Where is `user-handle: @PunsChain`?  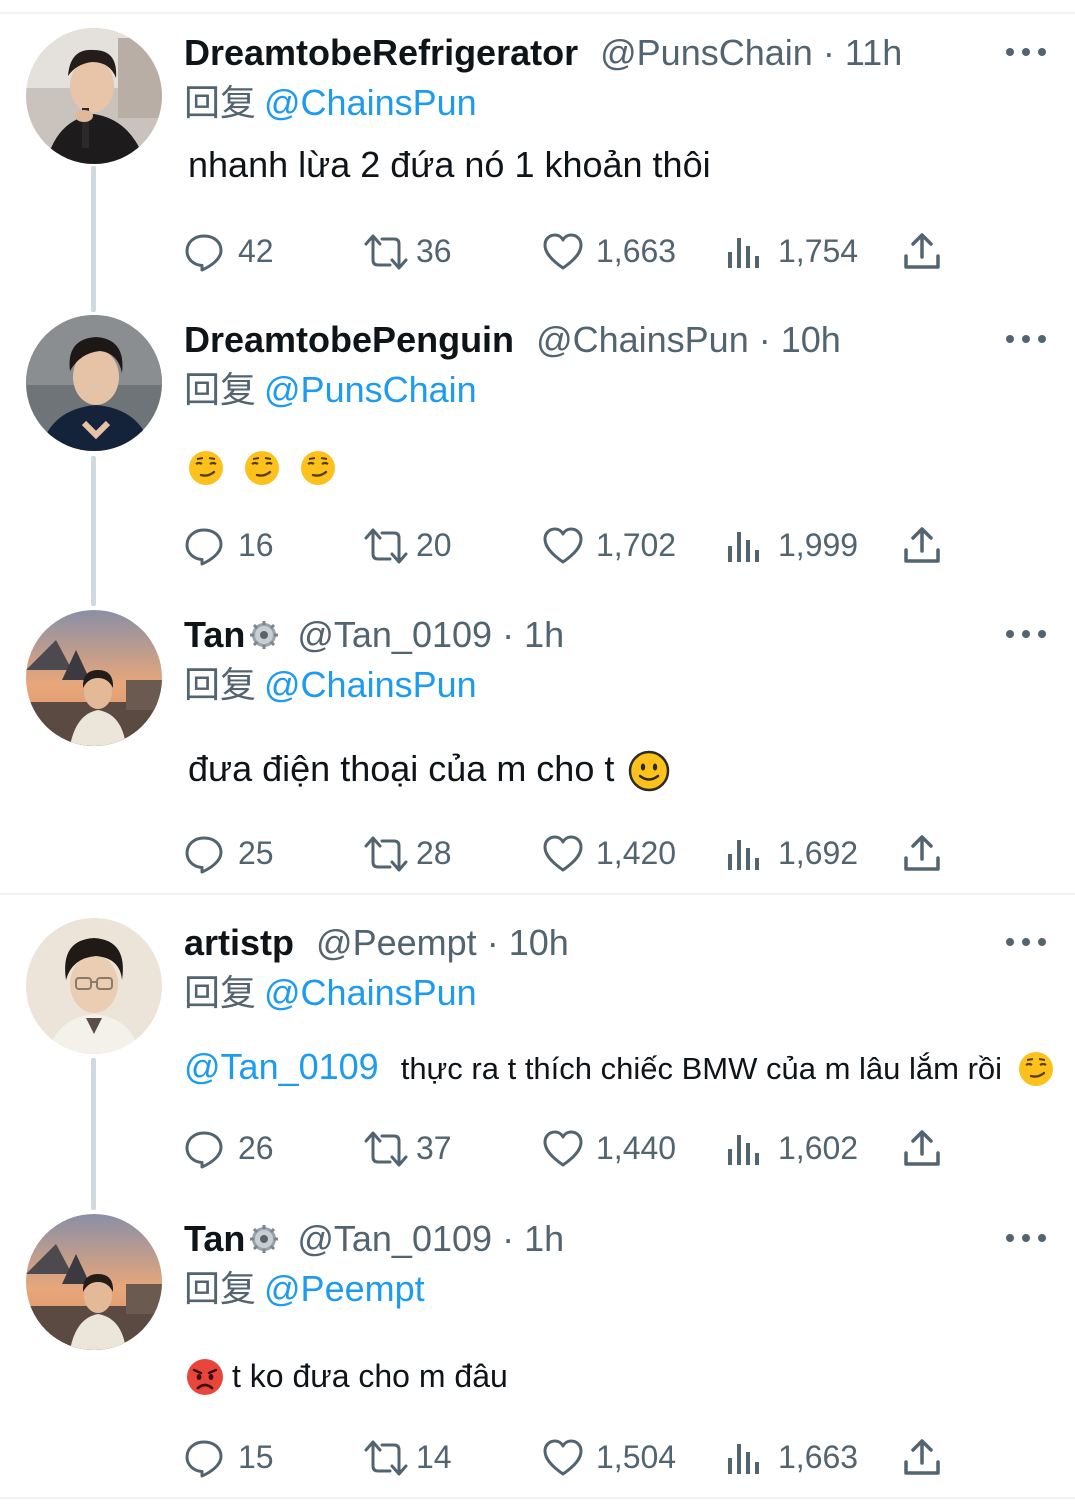 user-handle: @PunsChain is located at coordinates (706, 52).